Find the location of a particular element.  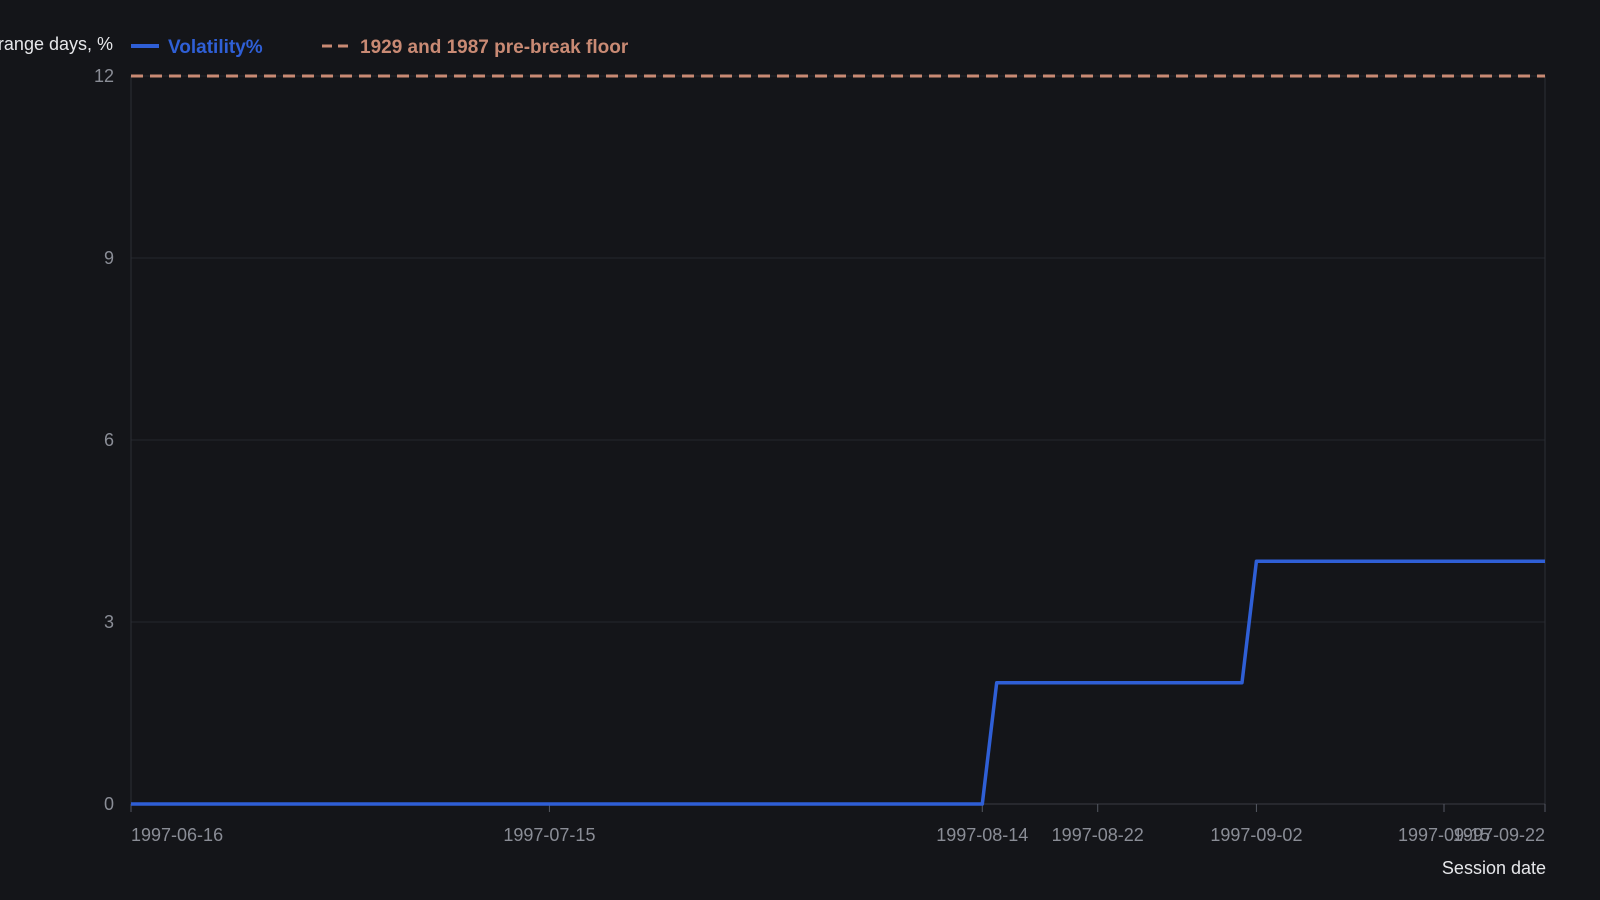

x-axis-title: Session date is located at coordinates (1494, 868).